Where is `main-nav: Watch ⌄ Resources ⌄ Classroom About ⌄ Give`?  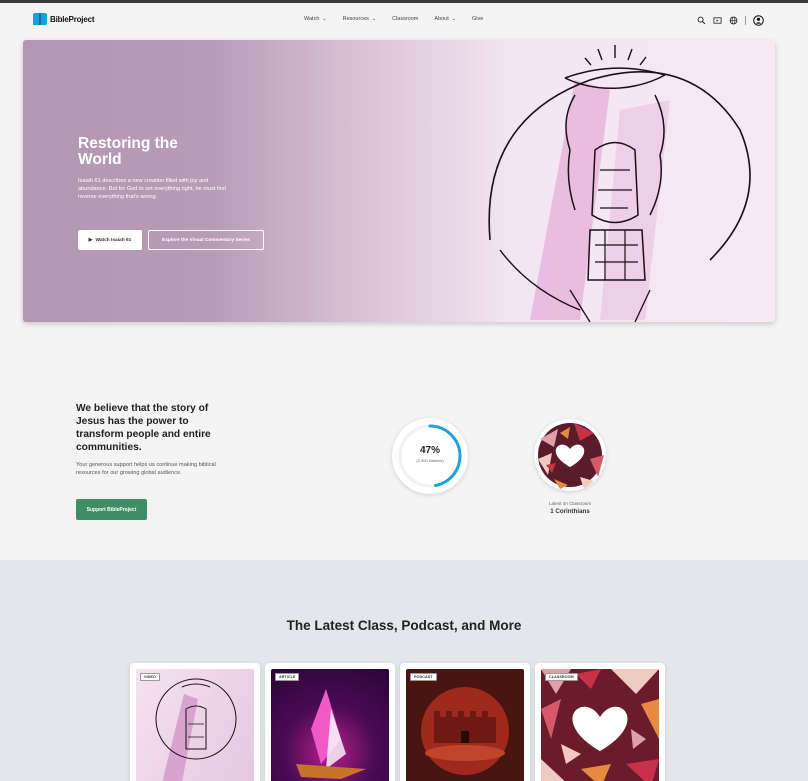
main-nav: Watch ⌄ Resources ⌄ Classroom About ⌄ Give is located at coordinates (401, 19).